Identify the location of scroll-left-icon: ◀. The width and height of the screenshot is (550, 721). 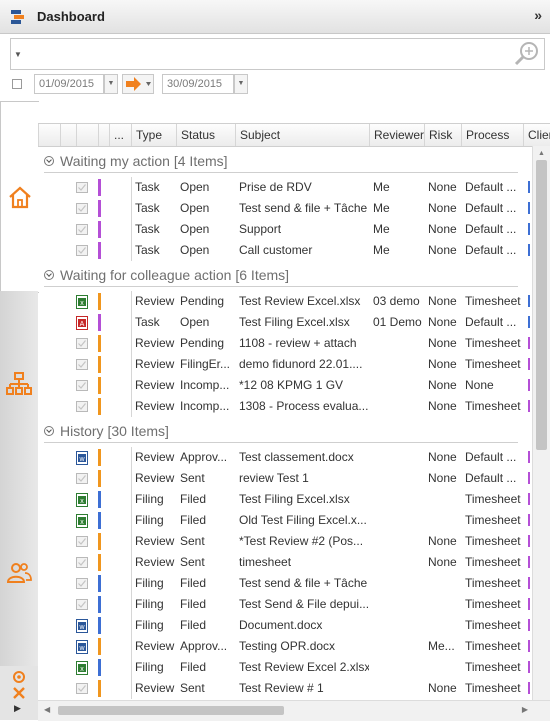
(47, 709).